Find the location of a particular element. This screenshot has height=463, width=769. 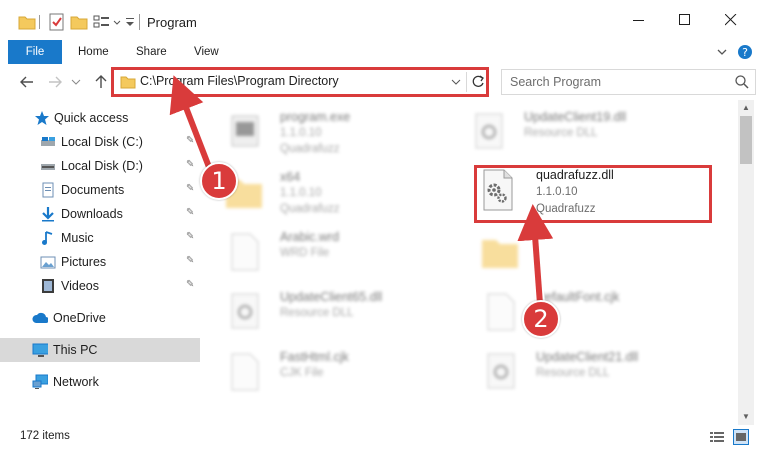

sidebar-item-videos: Videos ✎ is located at coordinates (100, 286).